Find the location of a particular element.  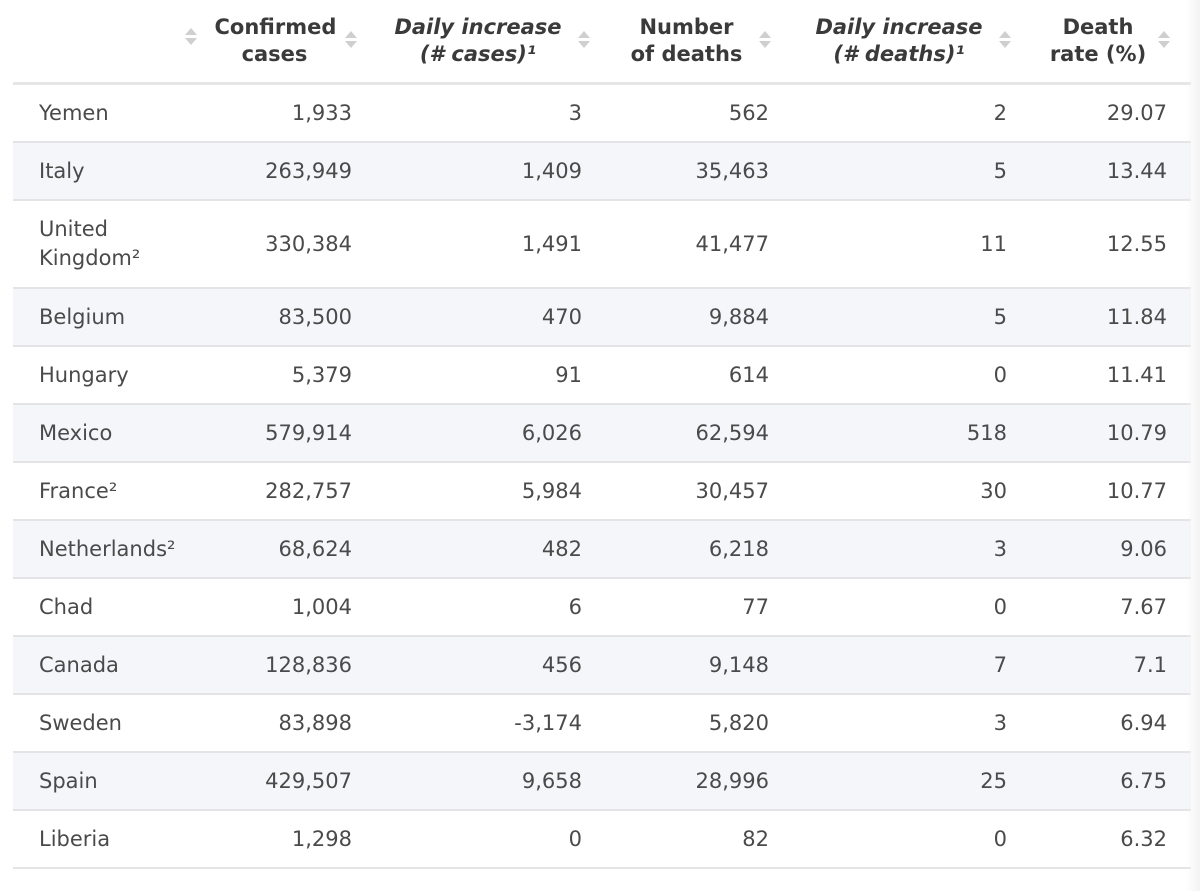

cell-daily-increase-cases: 5,984 is located at coordinates (491, 491).